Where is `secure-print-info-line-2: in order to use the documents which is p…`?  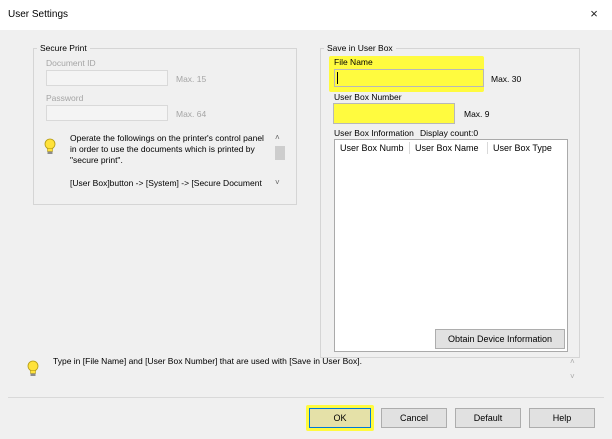
secure-print-info-line-2: in order to use the documents which is p… is located at coordinates (162, 149).